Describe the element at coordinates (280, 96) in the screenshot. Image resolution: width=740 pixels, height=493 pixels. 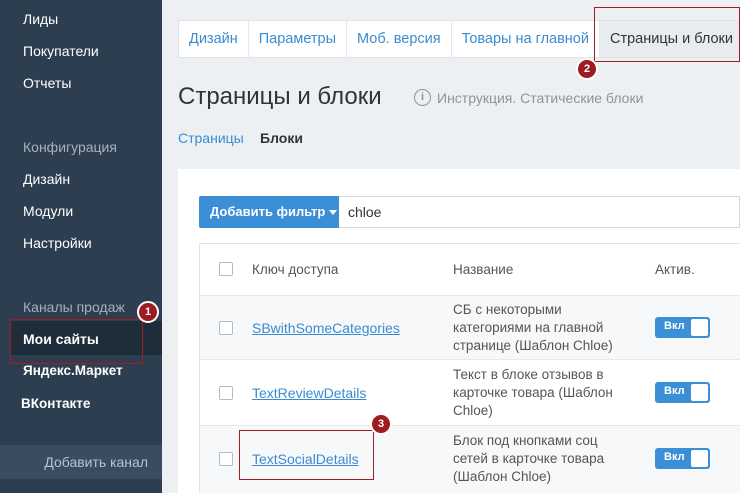
I see `page-title: Страницы и блоки` at that location.